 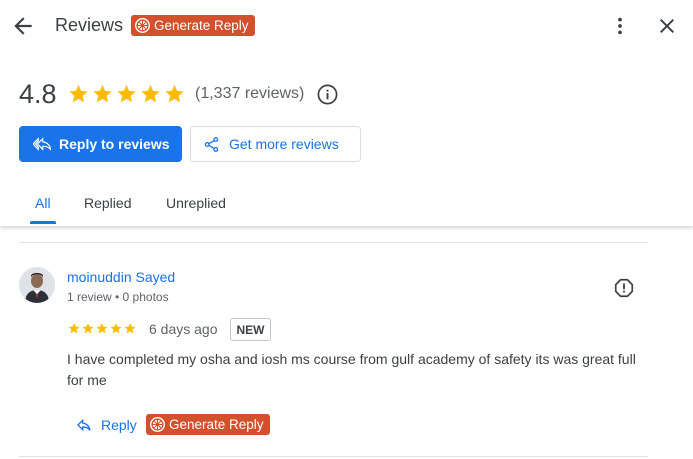 What do you see at coordinates (38, 94) in the screenshot?
I see `overall-rating: 4.8` at bounding box center [38, 94].